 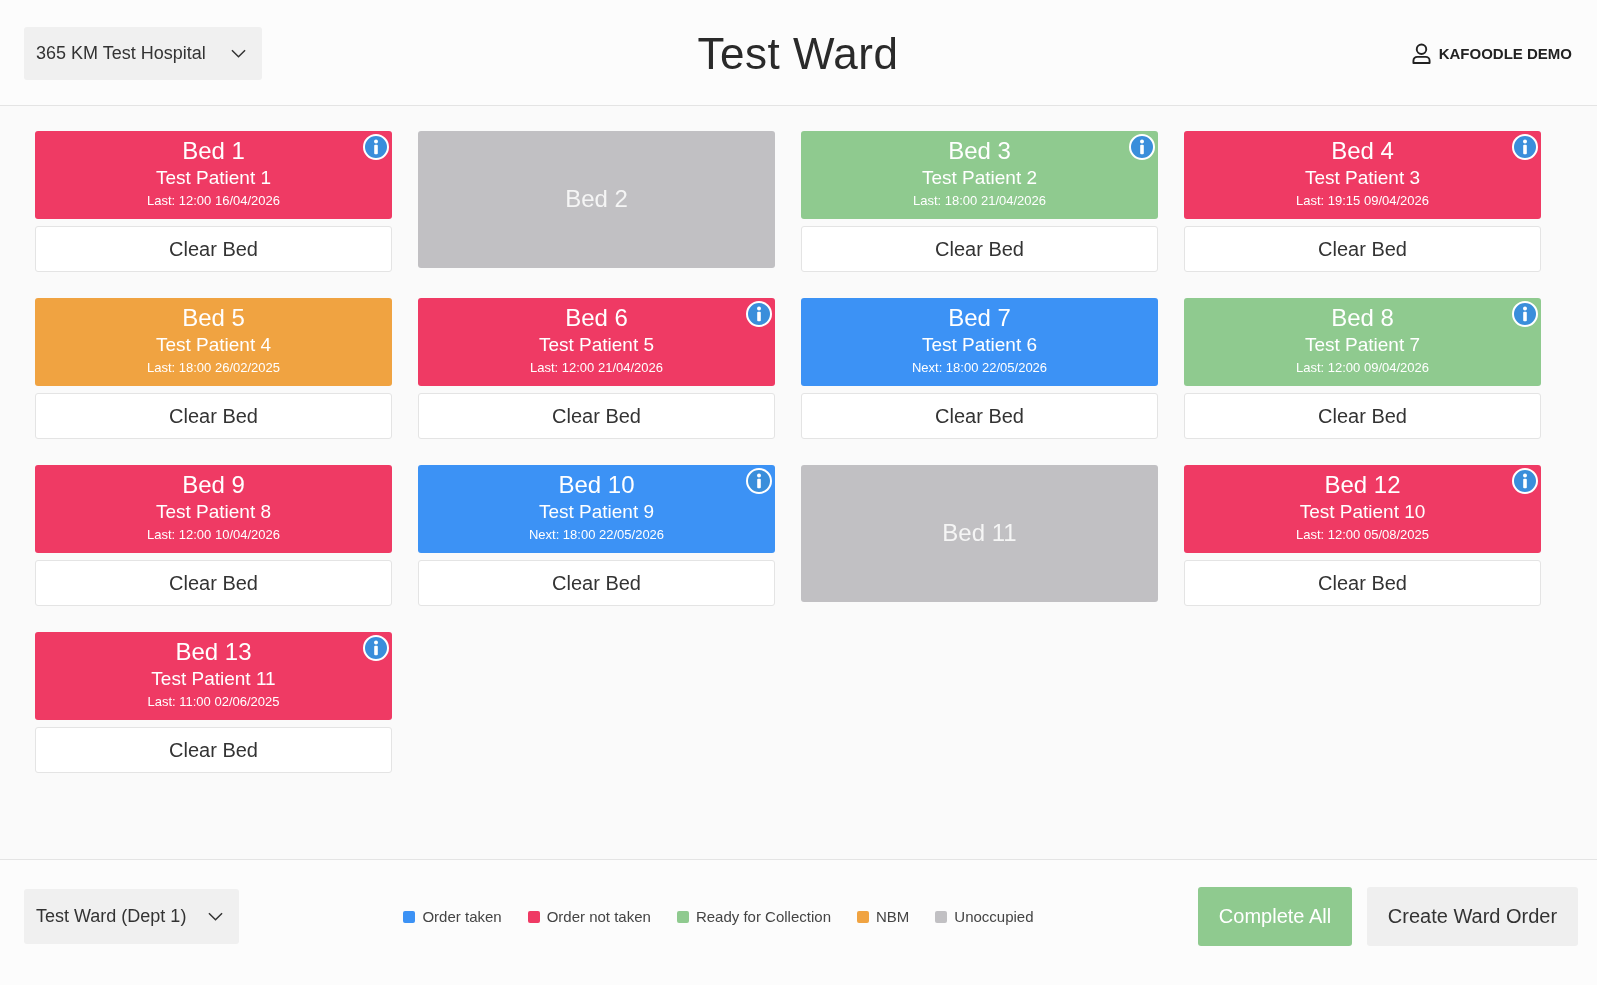 What do you see at coordinates (1362, 318) in the screenshot?
I see `bed-name: Bed 8` at bounding box center [1362, 318].